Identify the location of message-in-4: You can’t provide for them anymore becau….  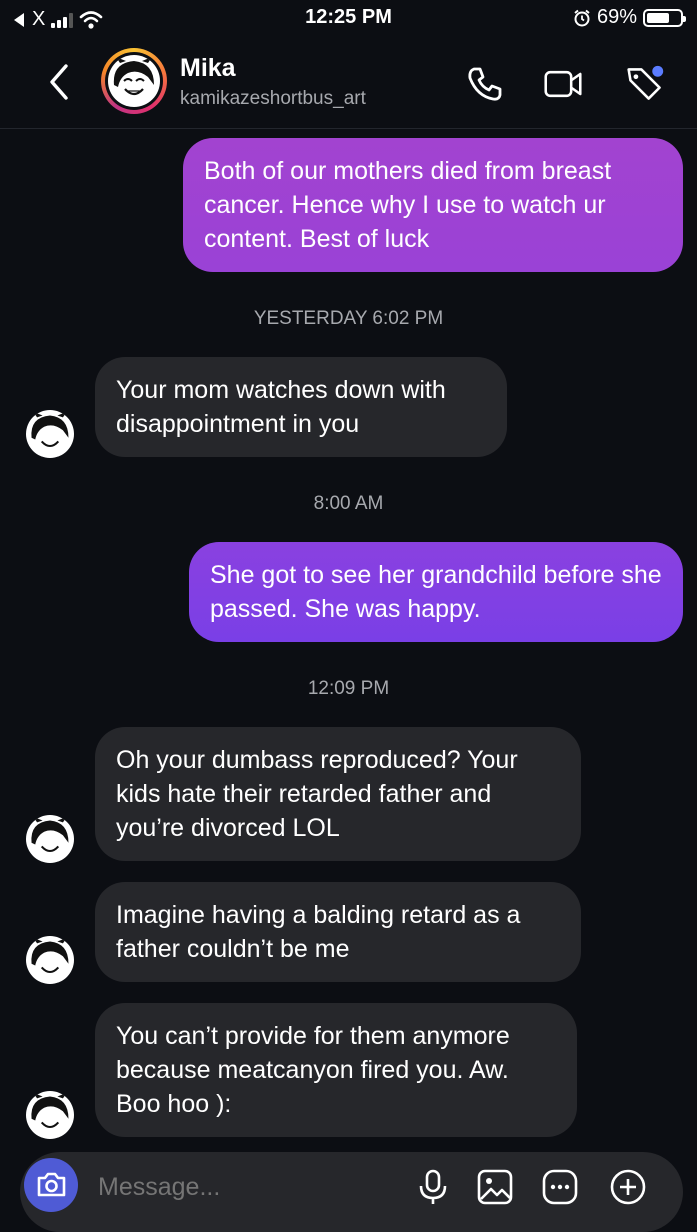
(336, 1070).